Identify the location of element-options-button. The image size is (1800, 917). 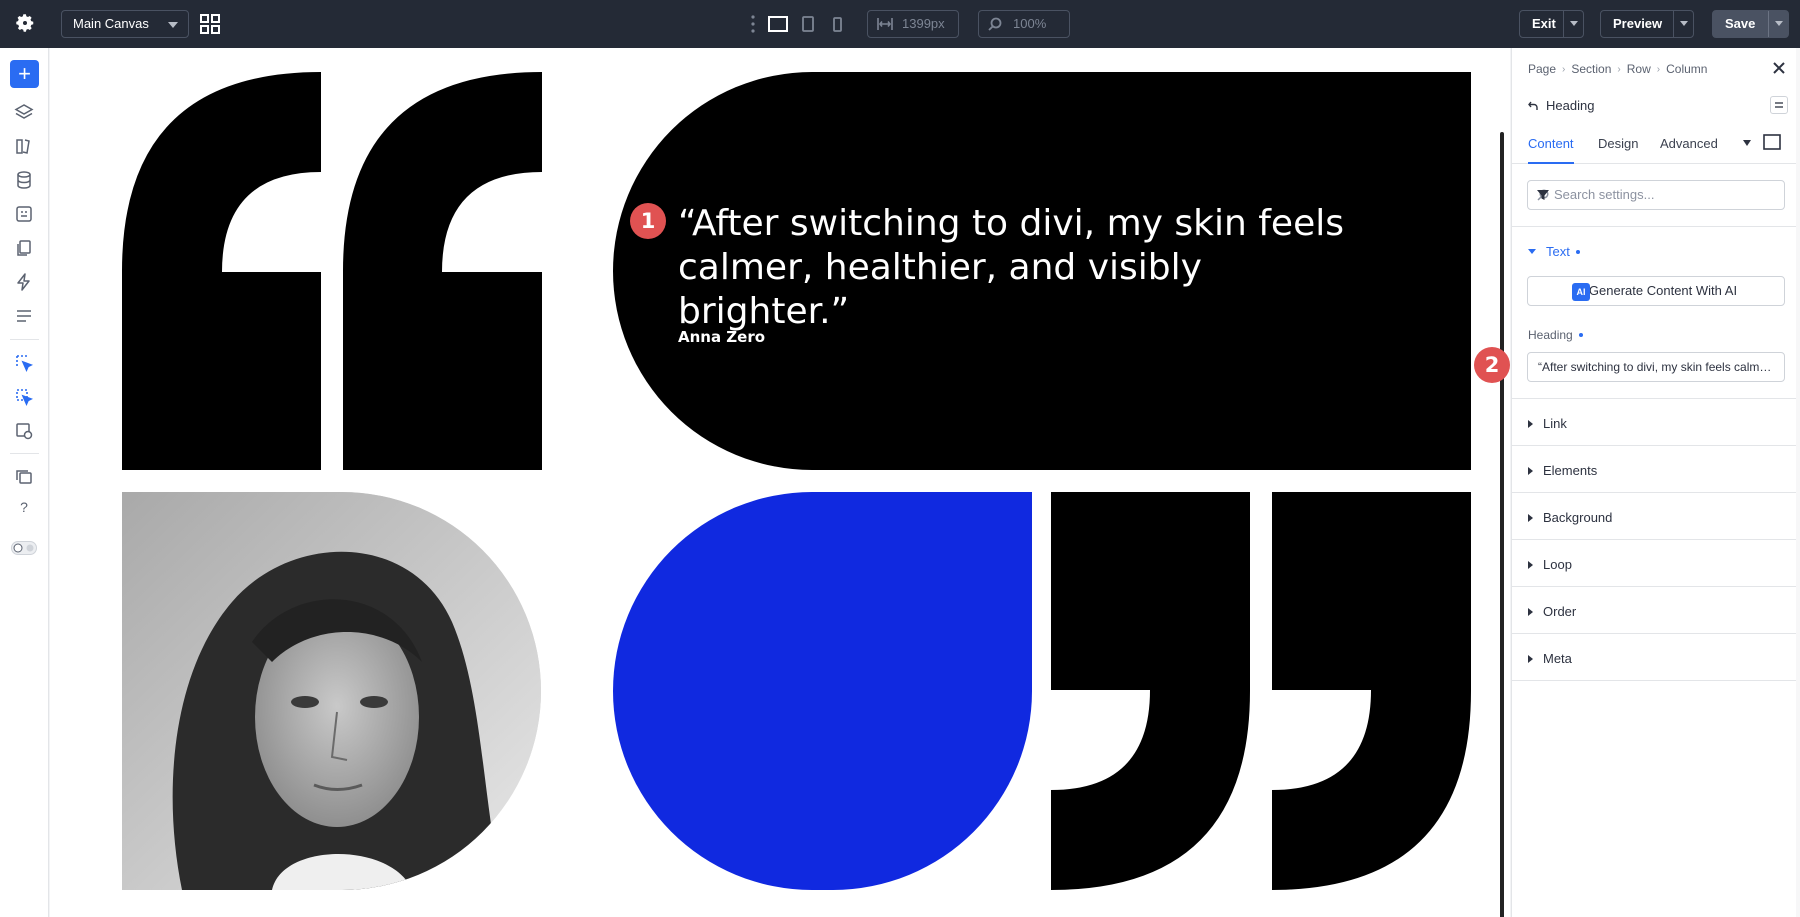
(1779, 105).